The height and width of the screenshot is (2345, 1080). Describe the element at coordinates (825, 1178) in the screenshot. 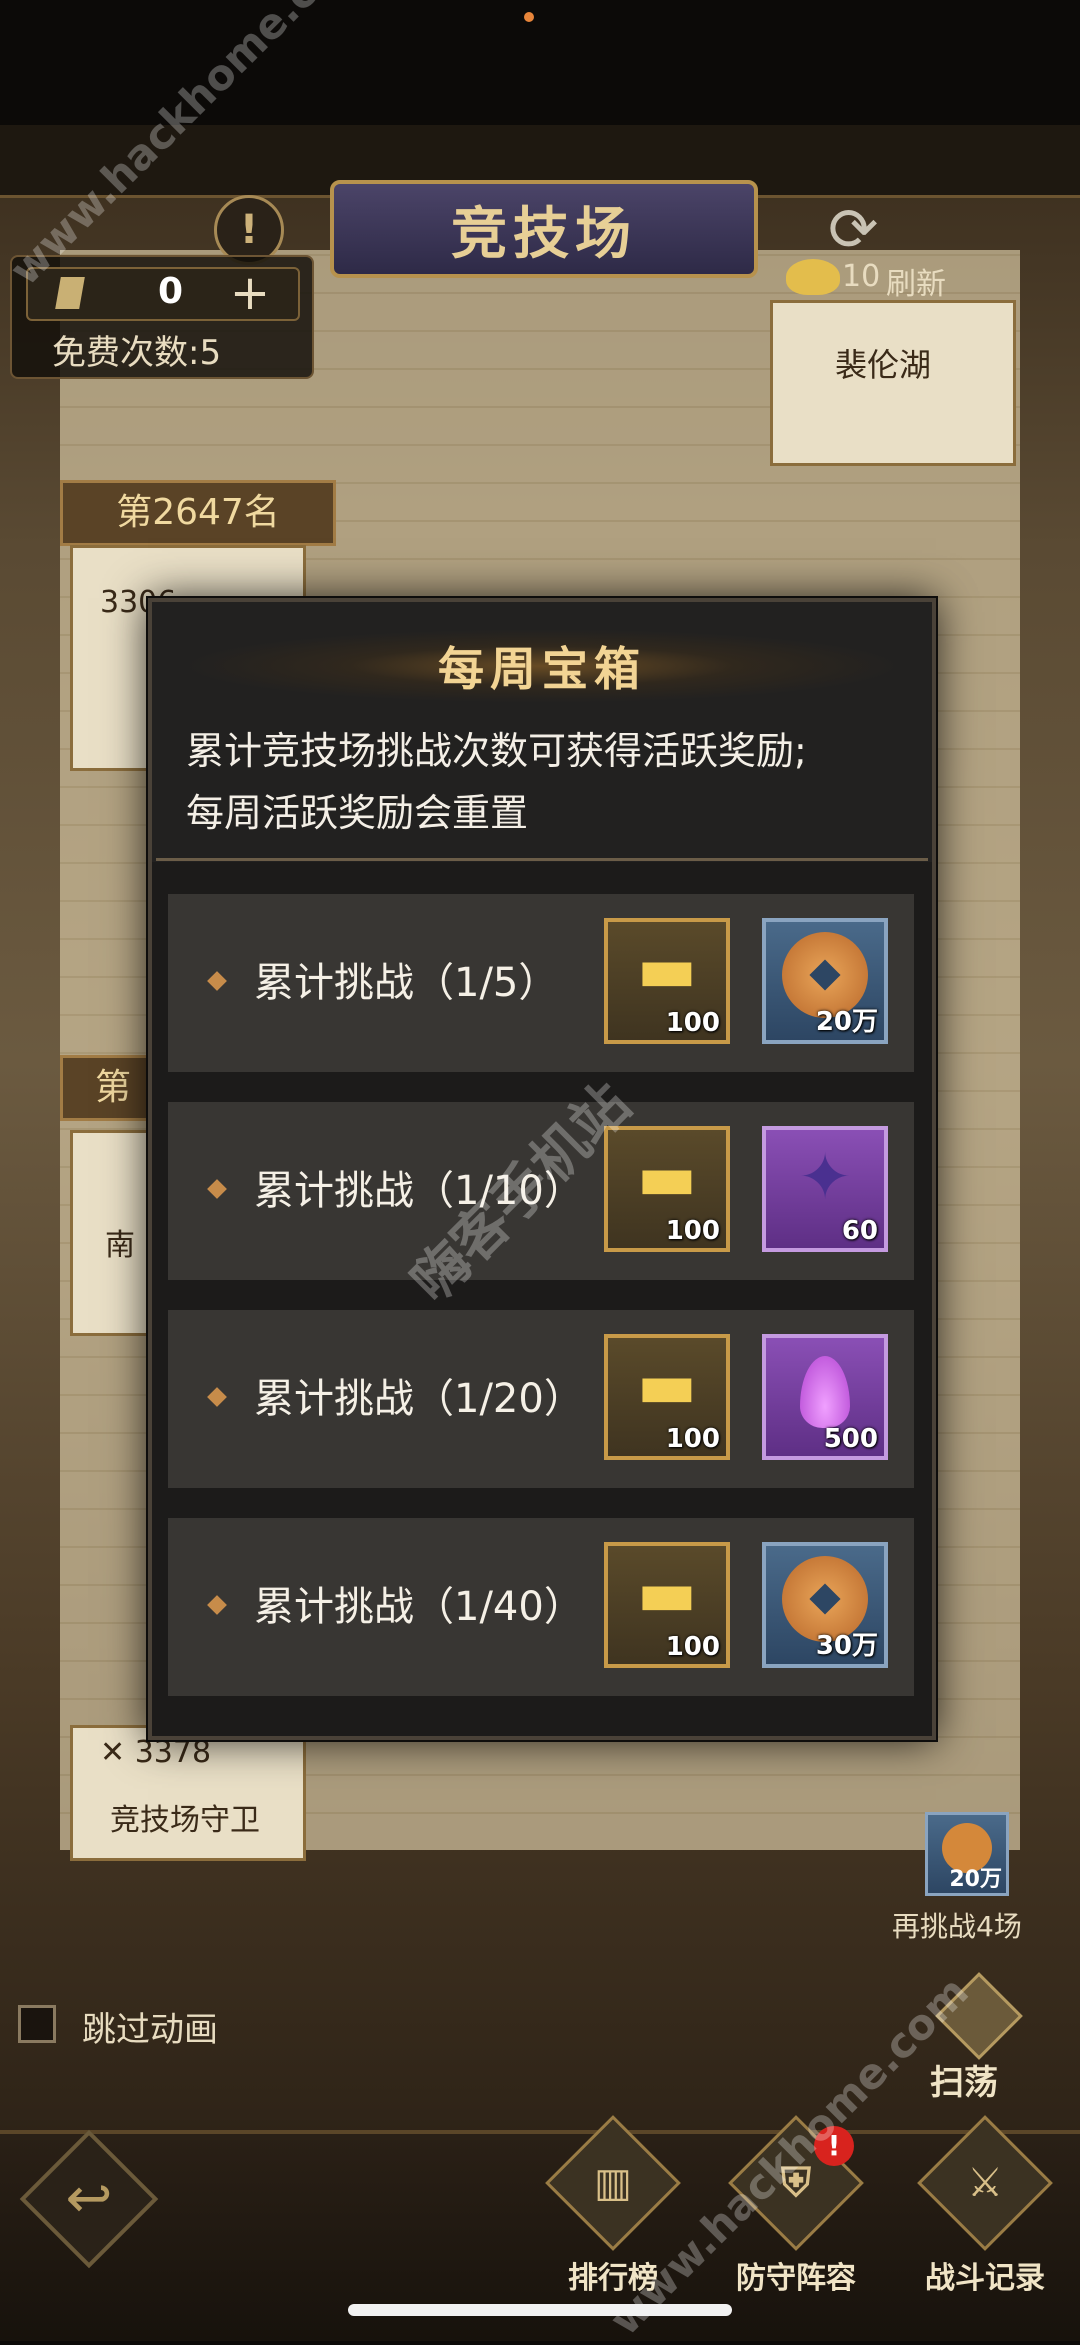

I see `puzzle-fragment-icon: ✦` at that location.